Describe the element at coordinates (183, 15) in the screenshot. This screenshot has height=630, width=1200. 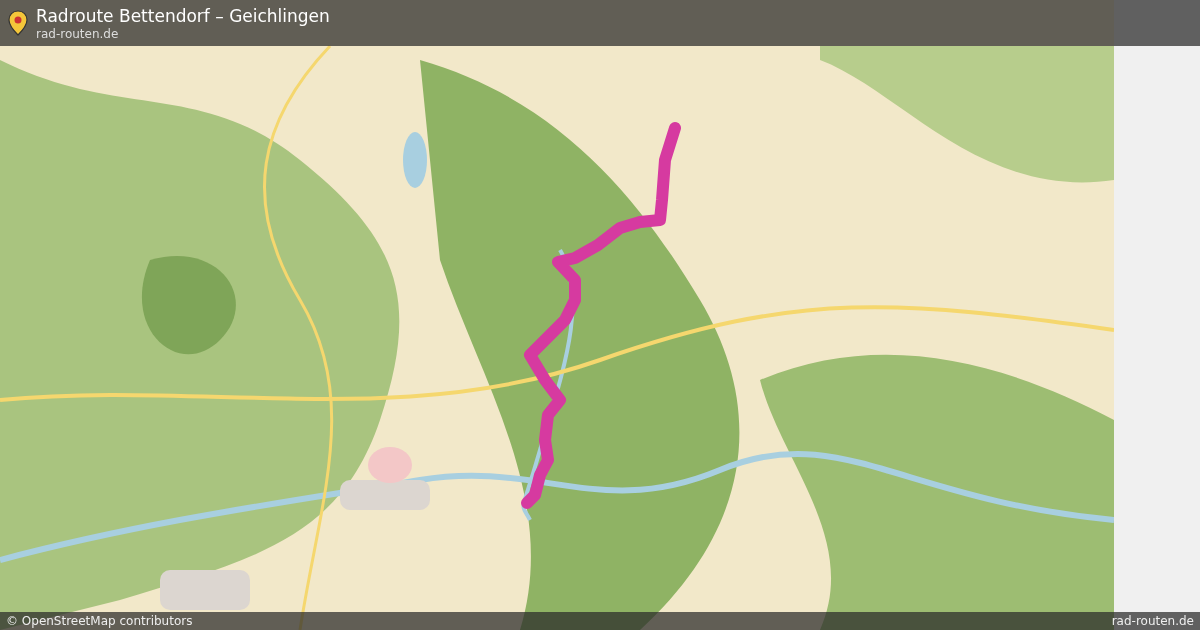
I see `page-title: Radroute Bettendorf – Geichlingen` at that location.